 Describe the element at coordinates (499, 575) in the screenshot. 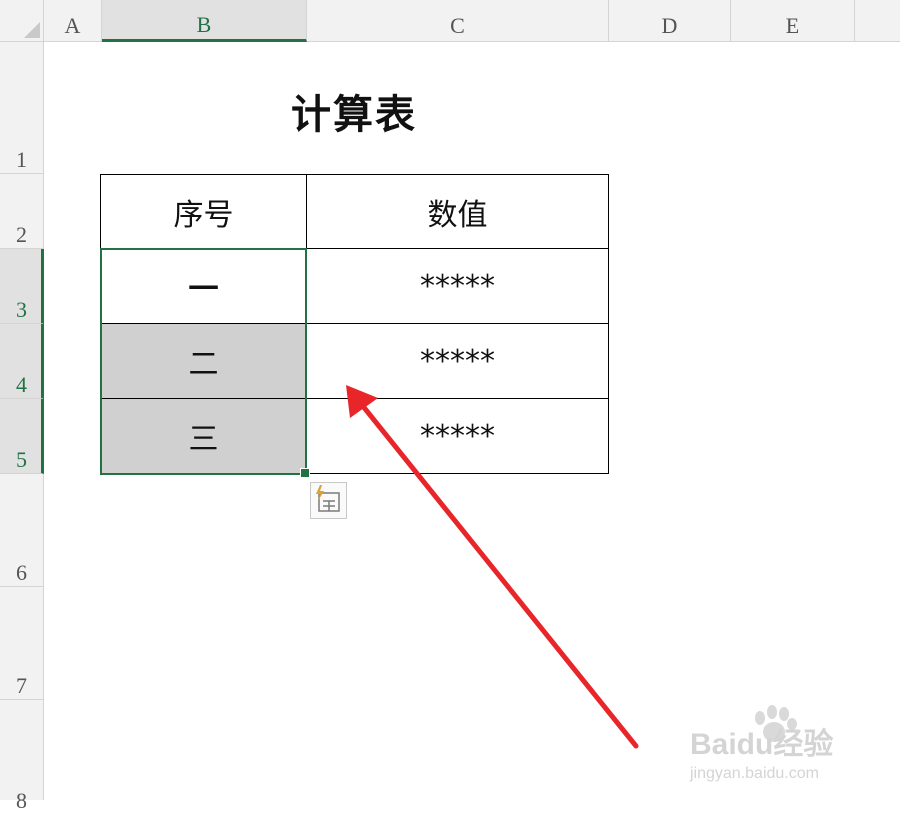

I see `arrow-shaft` at that location.